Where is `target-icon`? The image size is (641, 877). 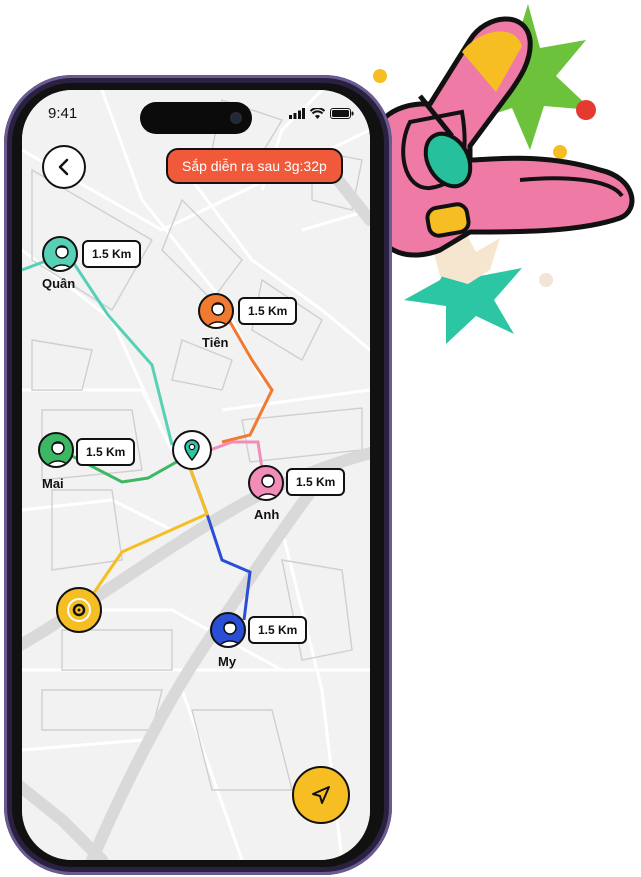 target-icon is located at coordinates (79, 610).